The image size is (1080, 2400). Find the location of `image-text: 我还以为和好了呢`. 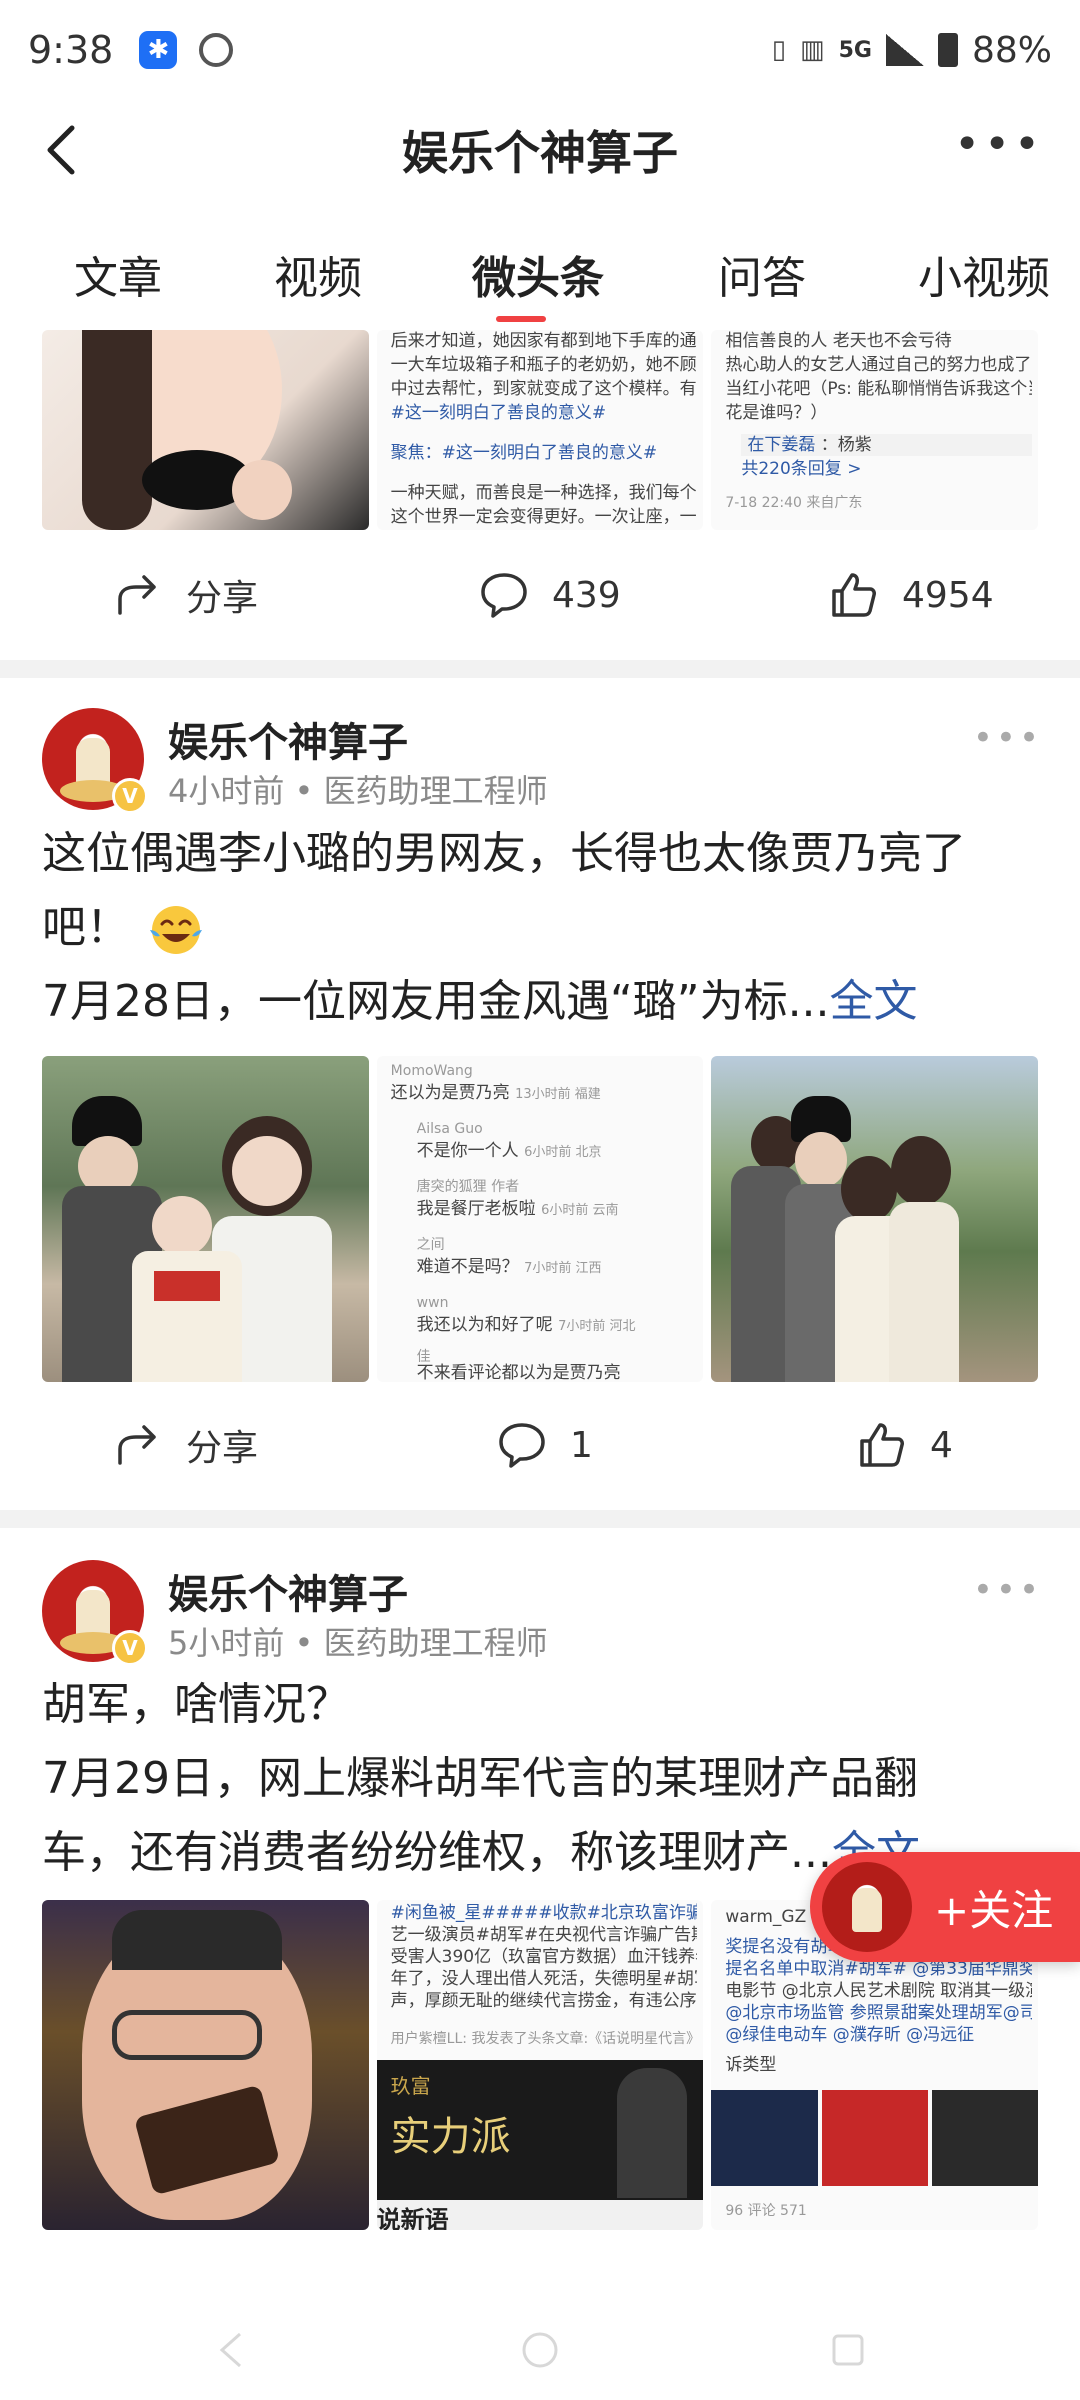

image-text: 我还以为和好了呢 is located at coordinates (484, 1325).